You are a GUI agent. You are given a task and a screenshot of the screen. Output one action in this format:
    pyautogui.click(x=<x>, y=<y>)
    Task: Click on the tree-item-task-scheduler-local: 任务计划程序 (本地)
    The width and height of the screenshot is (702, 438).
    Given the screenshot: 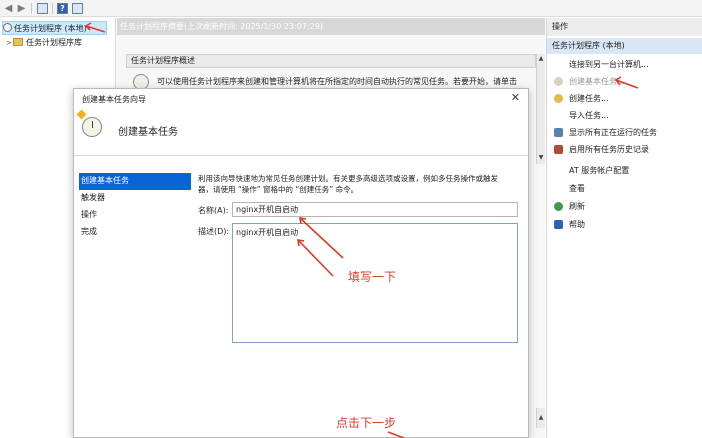 What is the action you would take?
    pyautogui.click(x=54, y=28)
    